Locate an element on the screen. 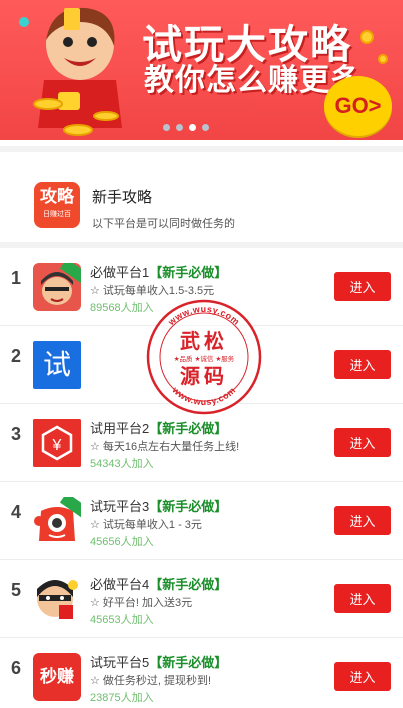 The height and width of the screenshot is (708, 403). watermark-motto: ★品质 ★诚信 ★服务 is located at coordinates (204, 358).